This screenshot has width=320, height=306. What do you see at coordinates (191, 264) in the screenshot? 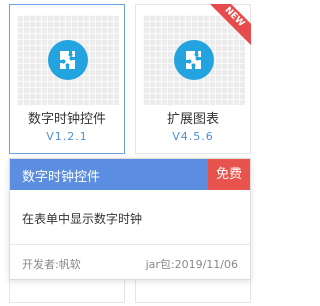
I see `jar-date-label: jar包:2019/11/06` at bounding box center [191, 264].